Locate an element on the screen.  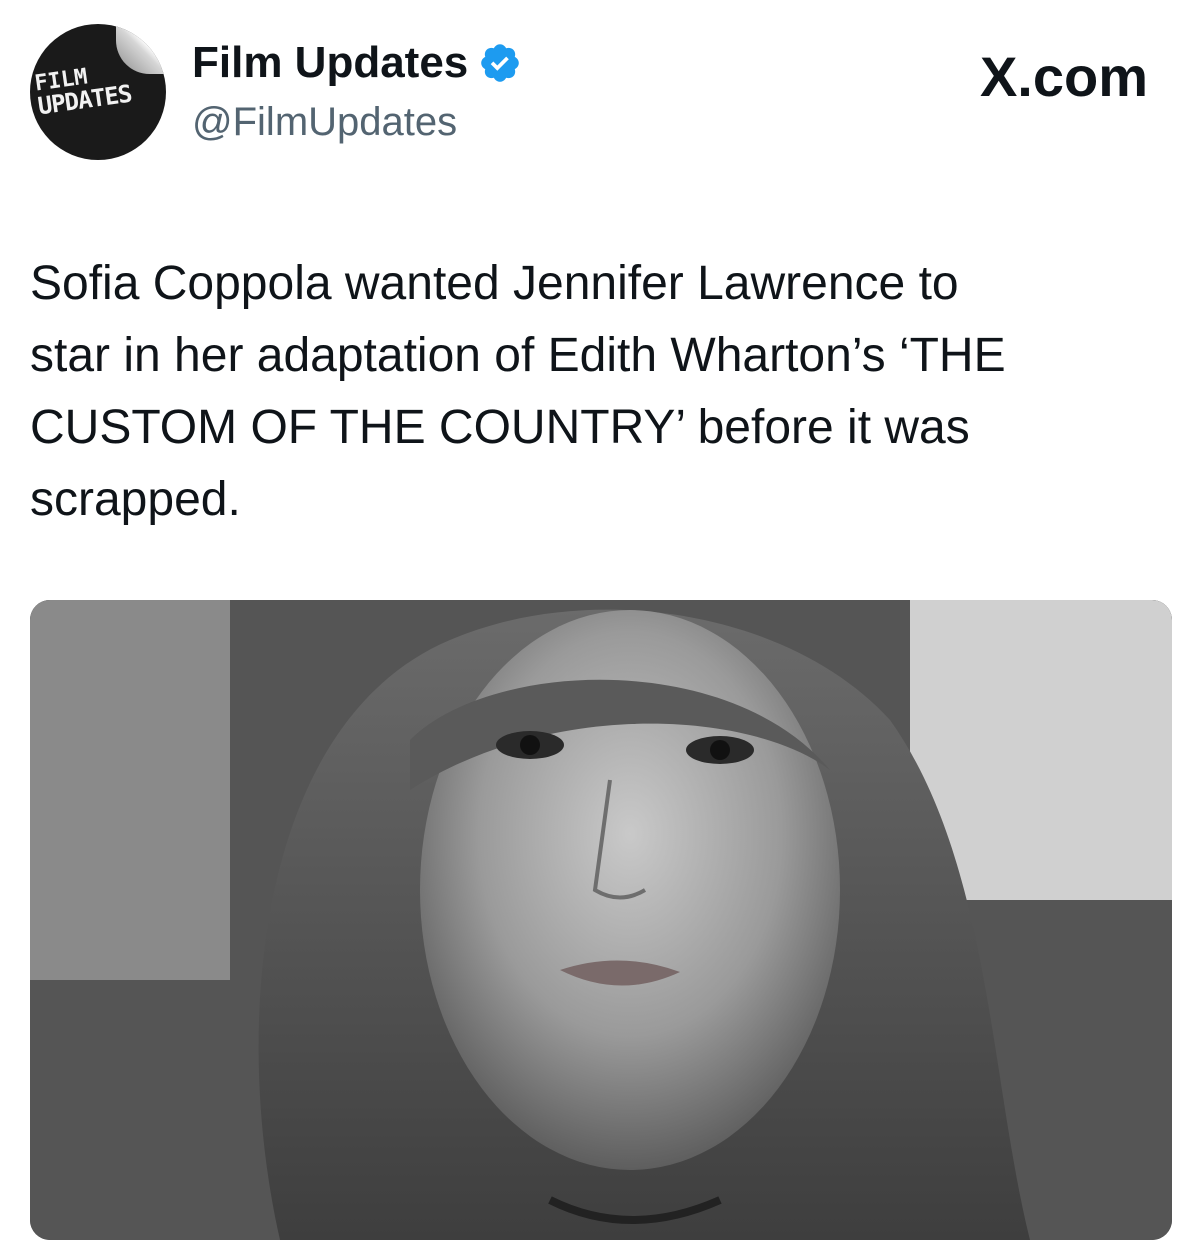
avatar-logo: FILM UPDATES is located at coordinates (98, 88).